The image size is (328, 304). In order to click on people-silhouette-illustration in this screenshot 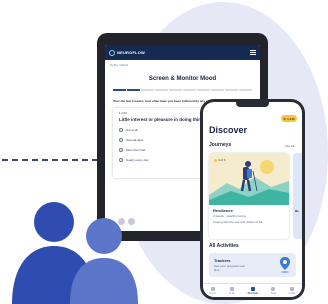, I will do `click(75, 253)`.